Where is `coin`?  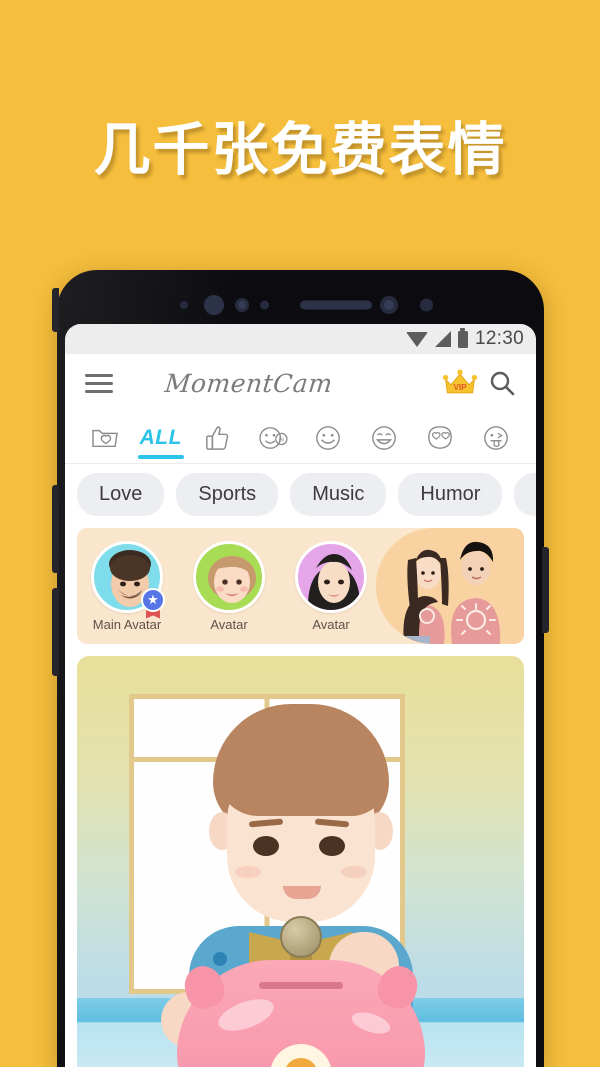 coin is located at coordinates (300, 937).